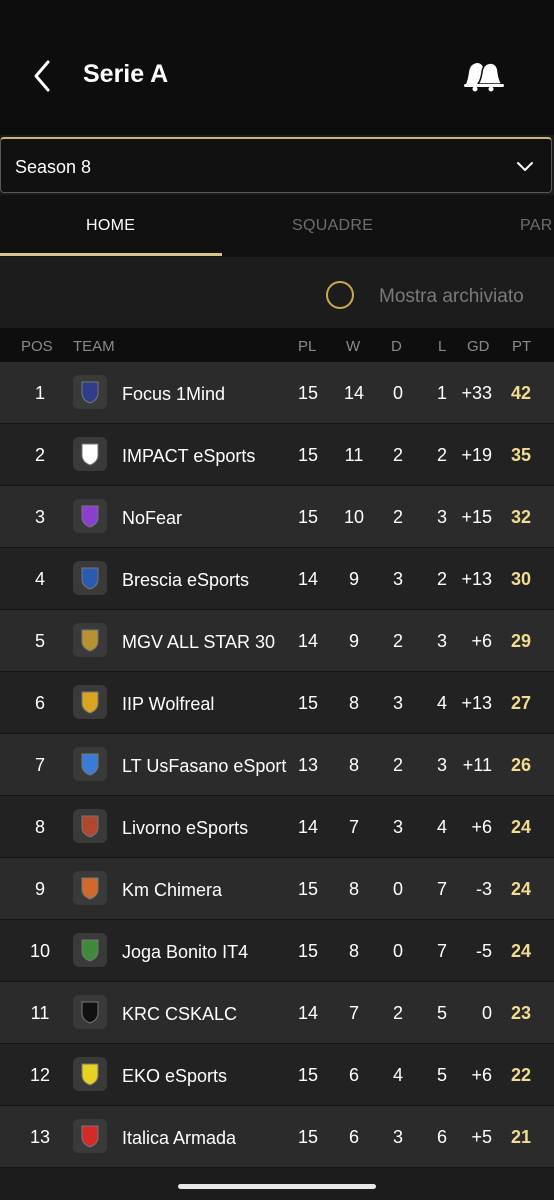  Describe the element at coordinates (39, 579) in the screenshot. I see `pos-cell: 4` at that location.